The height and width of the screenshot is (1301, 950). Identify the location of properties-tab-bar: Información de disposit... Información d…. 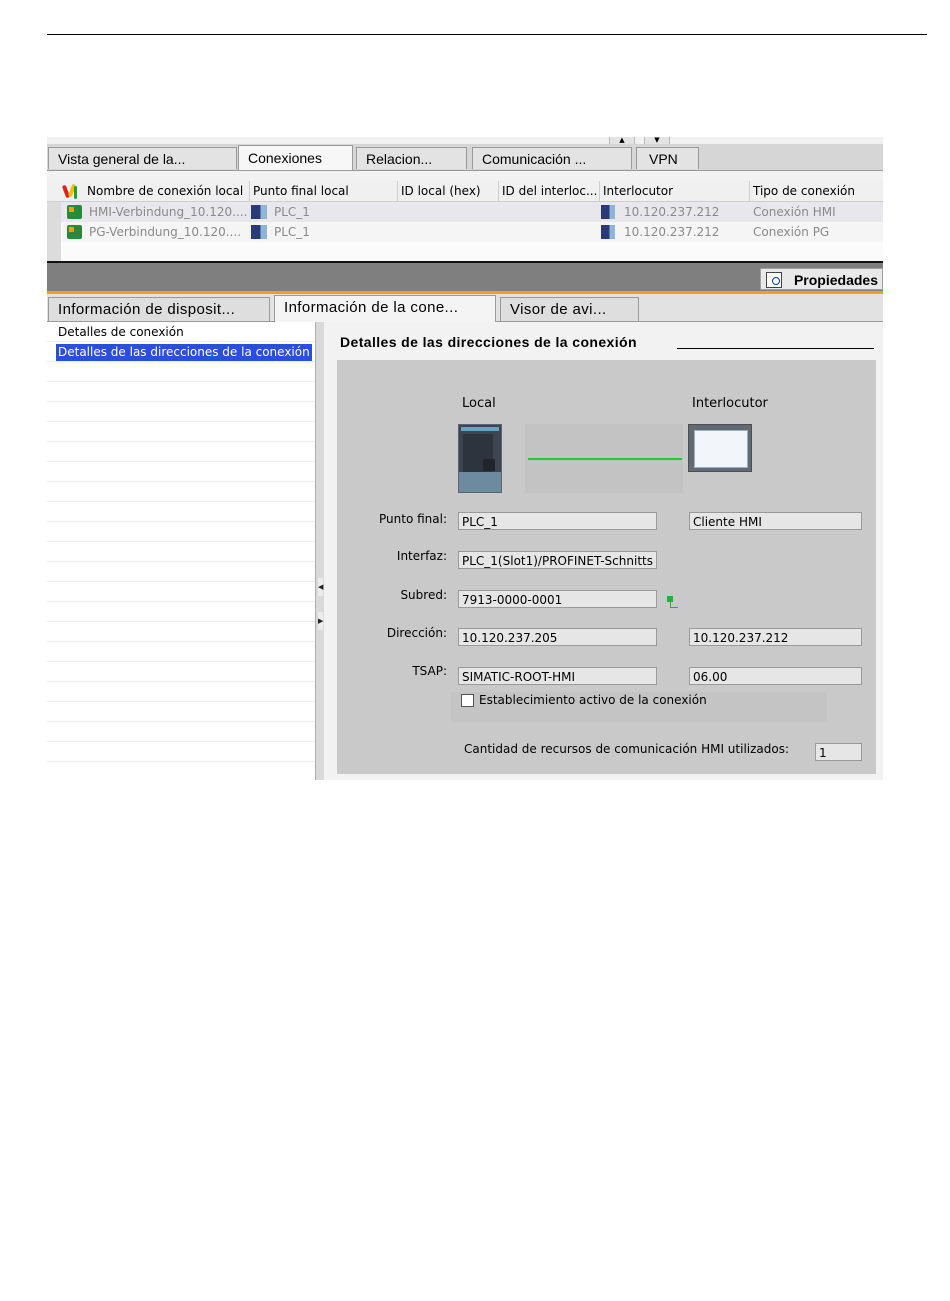
(465, 308).